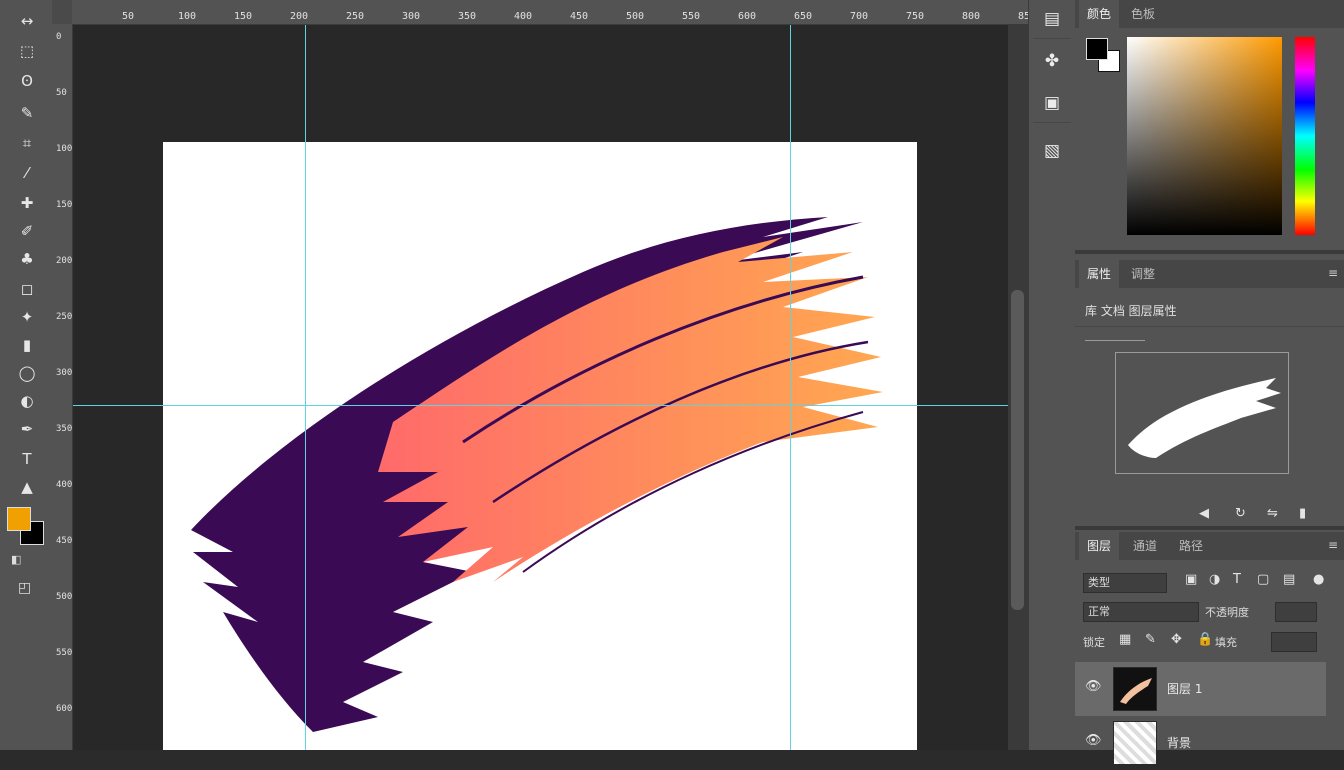 The image size is (1344, 770). Describe the element at coordinates (27, 487) in the screenshot. I see `path-select-tool-icon: ▲` at that location.